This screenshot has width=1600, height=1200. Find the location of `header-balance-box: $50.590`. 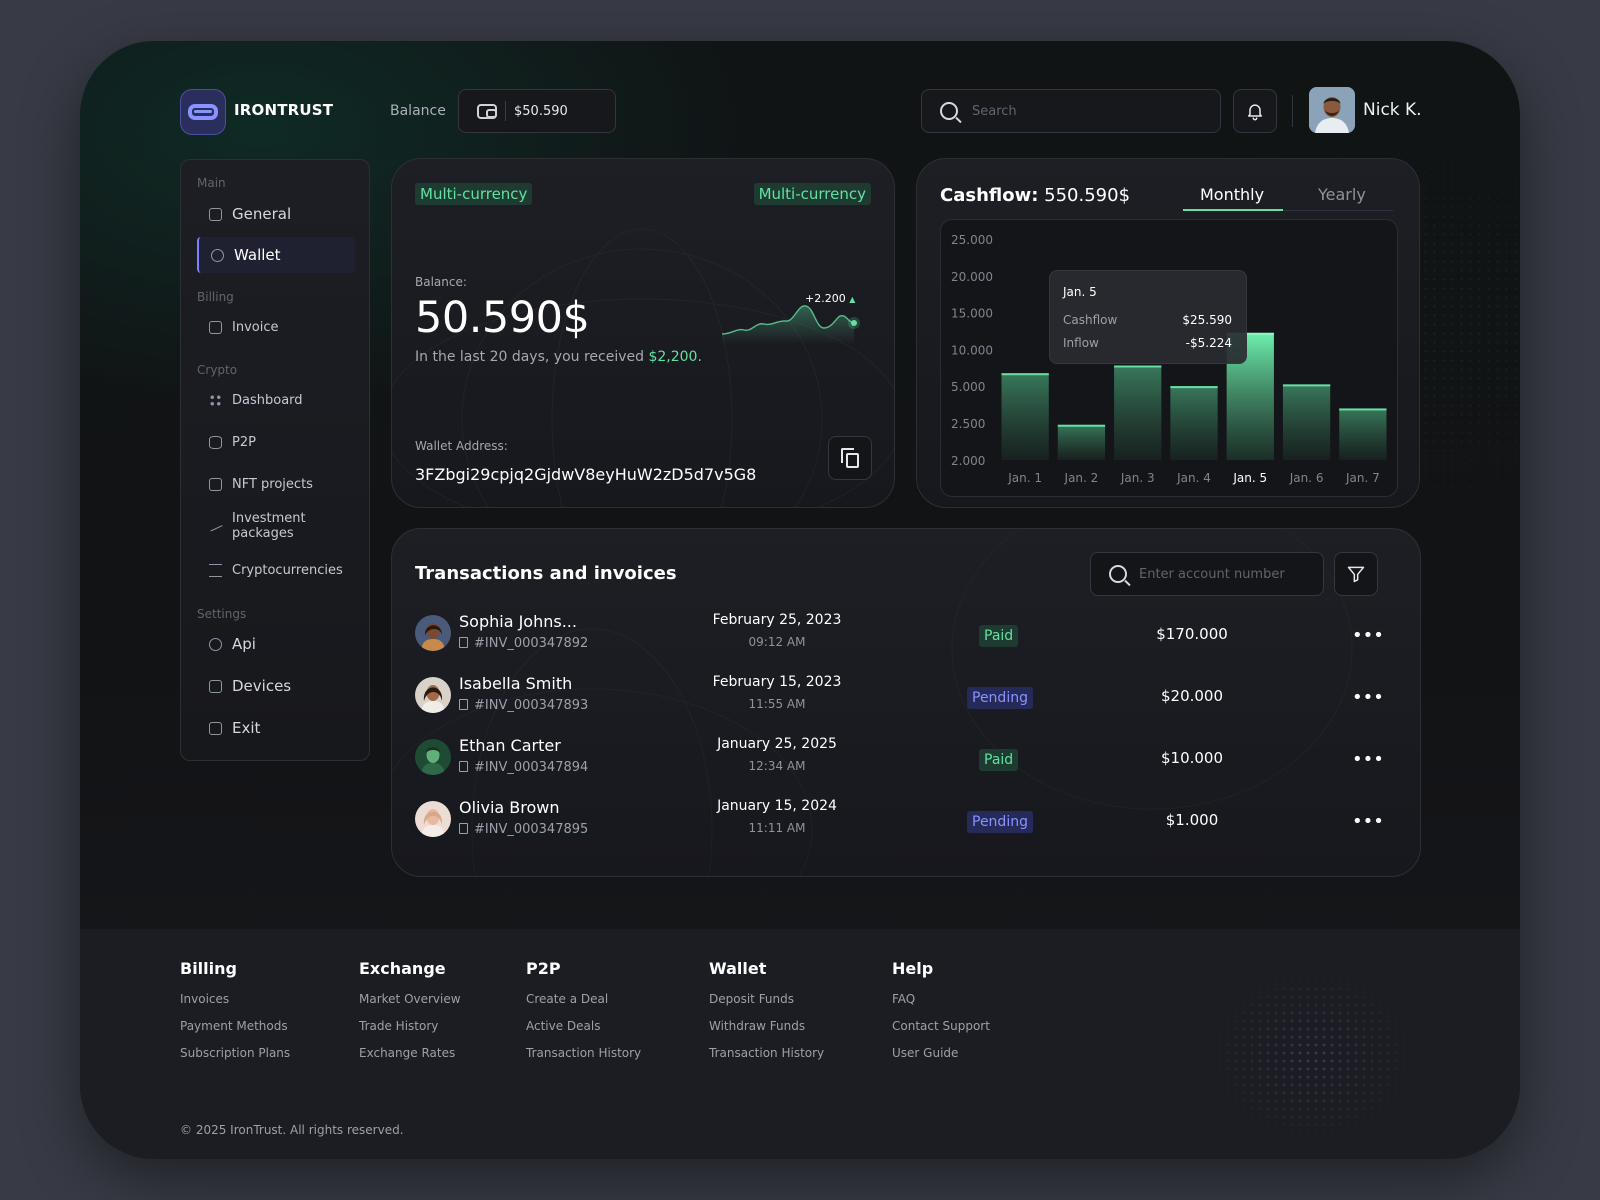

header-balance-box: $50.590 is located at coordinates (537, 111).